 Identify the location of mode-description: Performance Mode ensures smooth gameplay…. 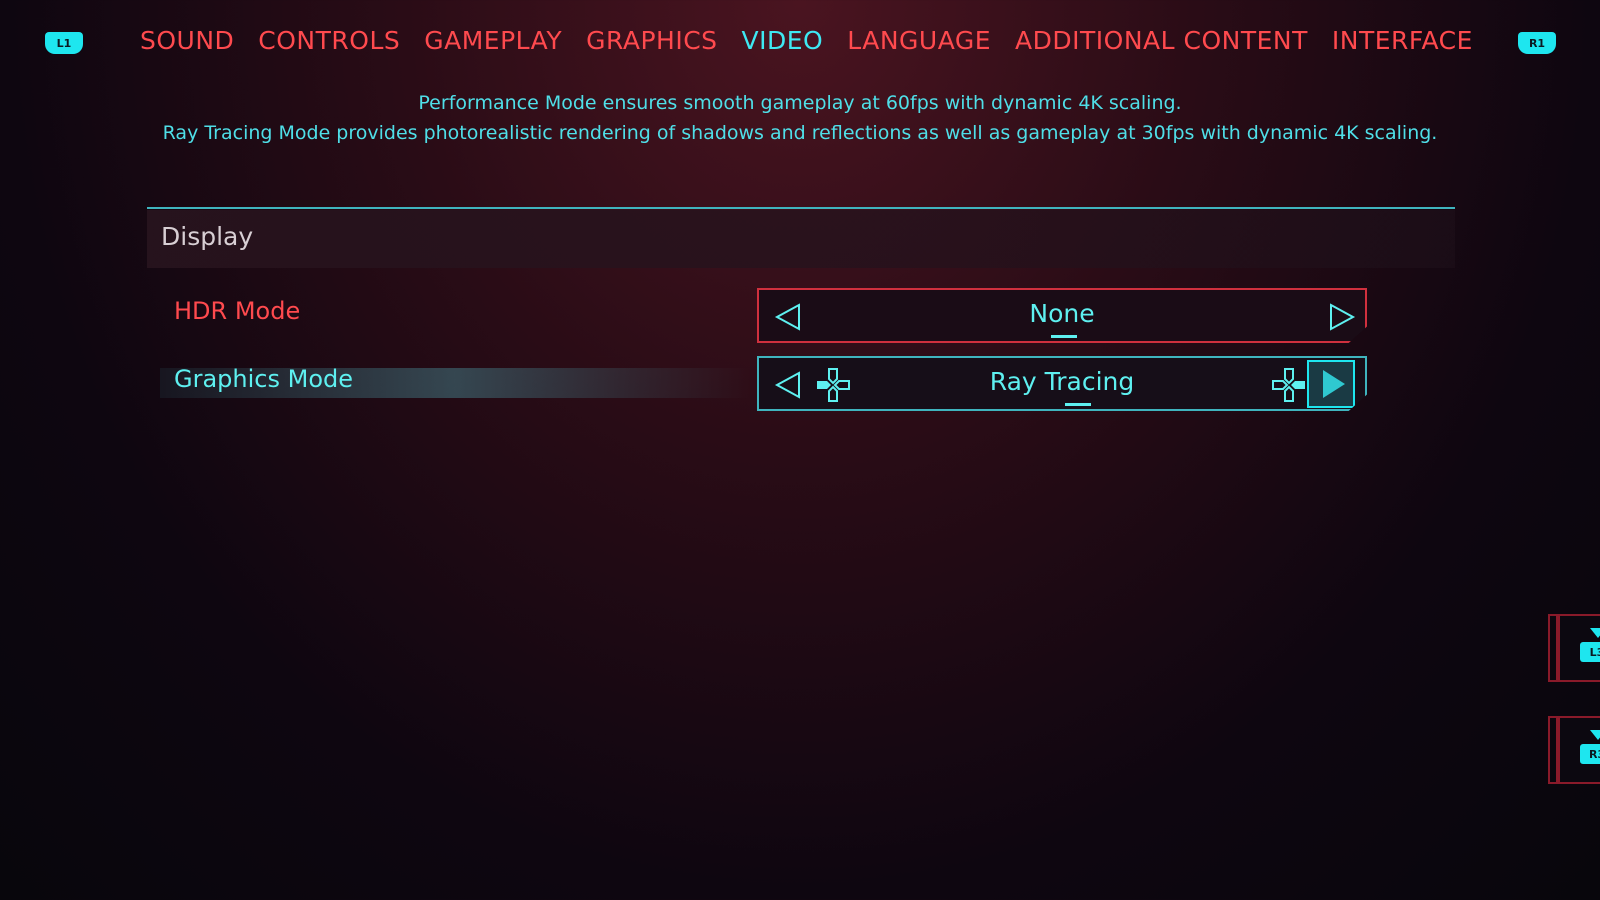
(800, 118).